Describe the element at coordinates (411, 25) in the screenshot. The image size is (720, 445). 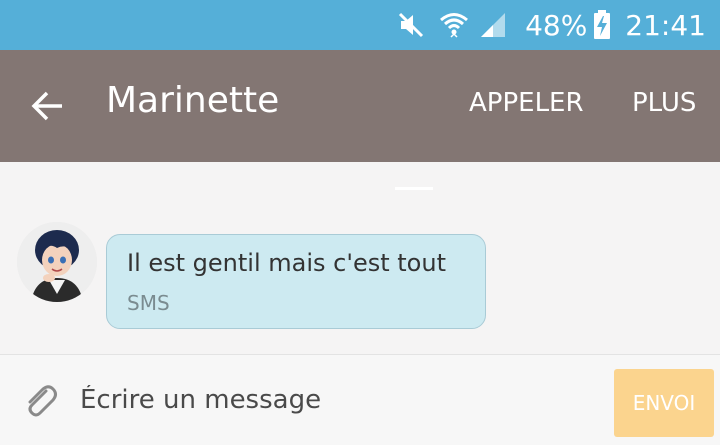
I see `mute-icon` at that location.